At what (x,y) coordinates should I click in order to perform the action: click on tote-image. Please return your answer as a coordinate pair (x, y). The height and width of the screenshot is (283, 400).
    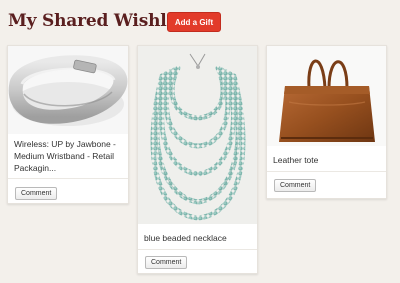
    Looking at the image, I should click on (326, 96).